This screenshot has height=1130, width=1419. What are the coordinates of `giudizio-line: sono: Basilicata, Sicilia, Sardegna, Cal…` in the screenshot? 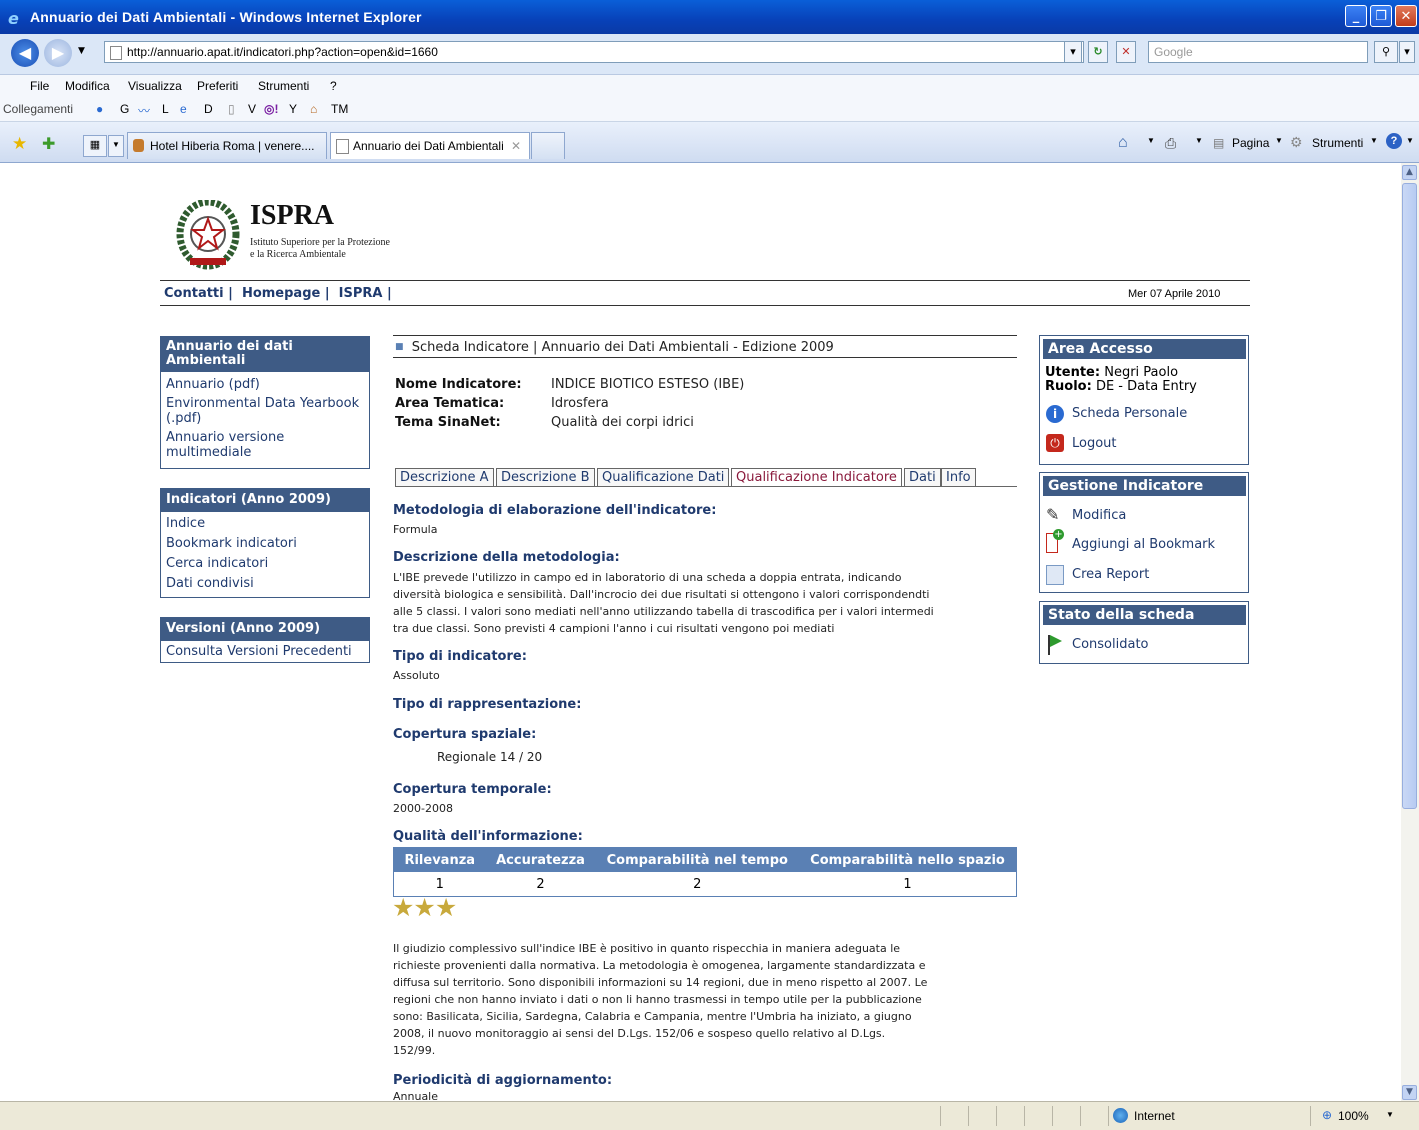 It's located at (652, 1016).